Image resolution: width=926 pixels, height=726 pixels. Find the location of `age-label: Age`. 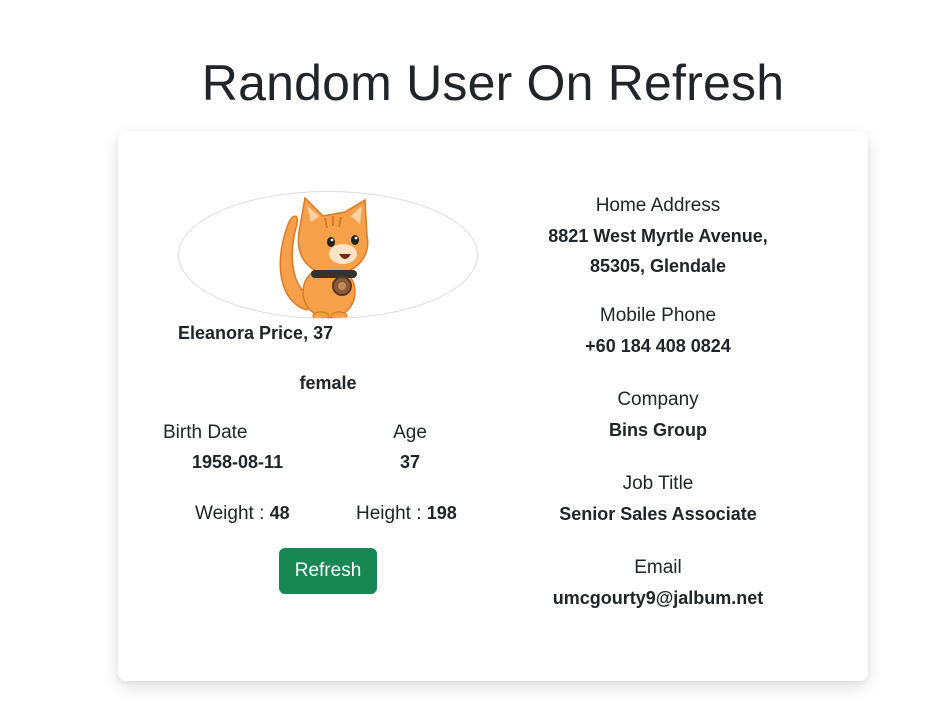

age-label: Age is located at coordinates (410, 432).